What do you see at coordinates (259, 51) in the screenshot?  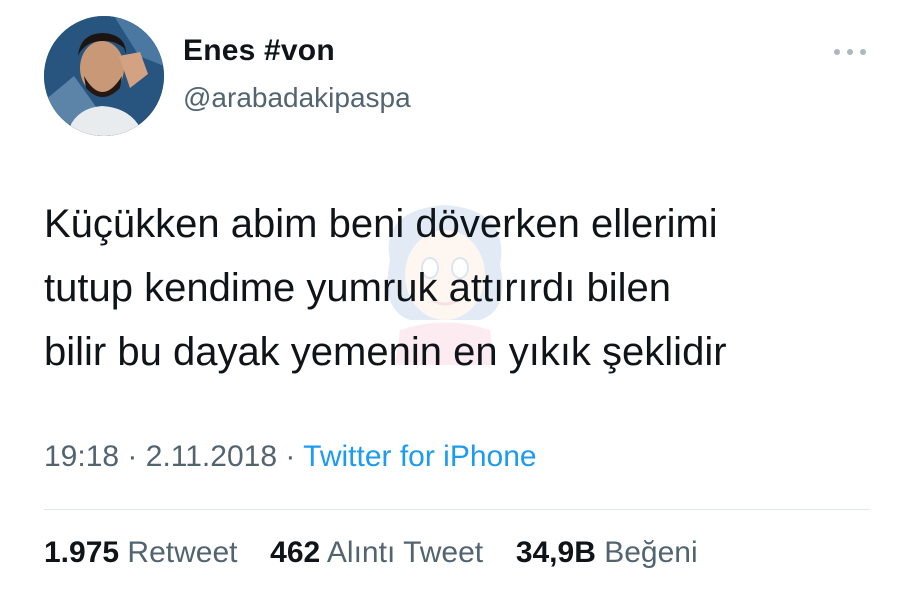 I see `display-name: Enes #von` at bounding box center [259, 51].